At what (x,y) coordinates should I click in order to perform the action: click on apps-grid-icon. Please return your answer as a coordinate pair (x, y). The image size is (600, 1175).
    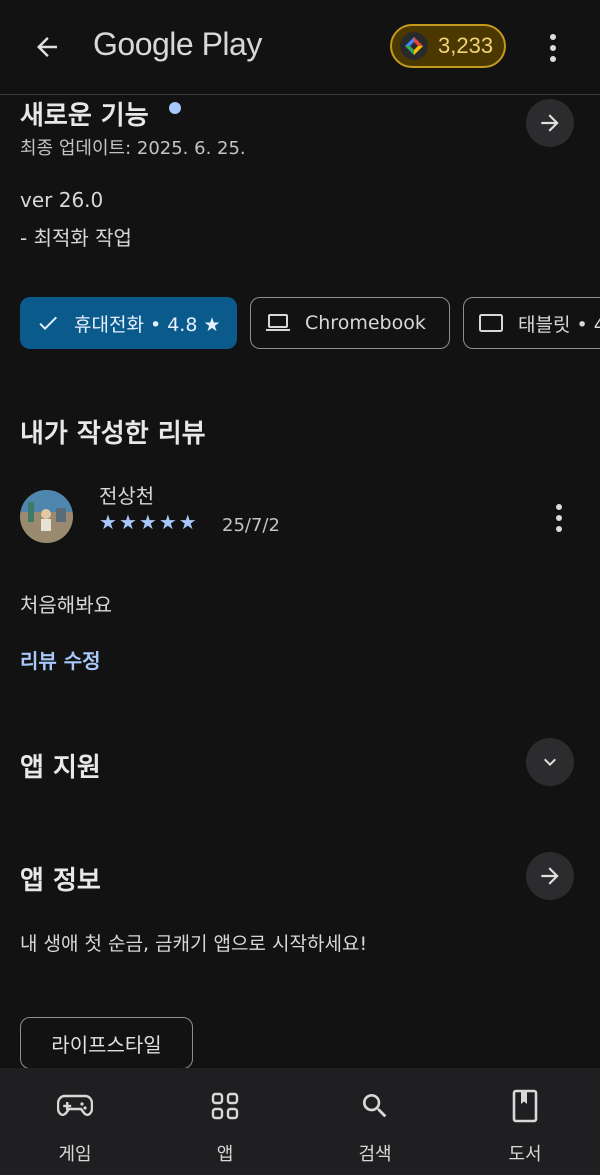
    Looking at the image, I should click on (225, 1106).